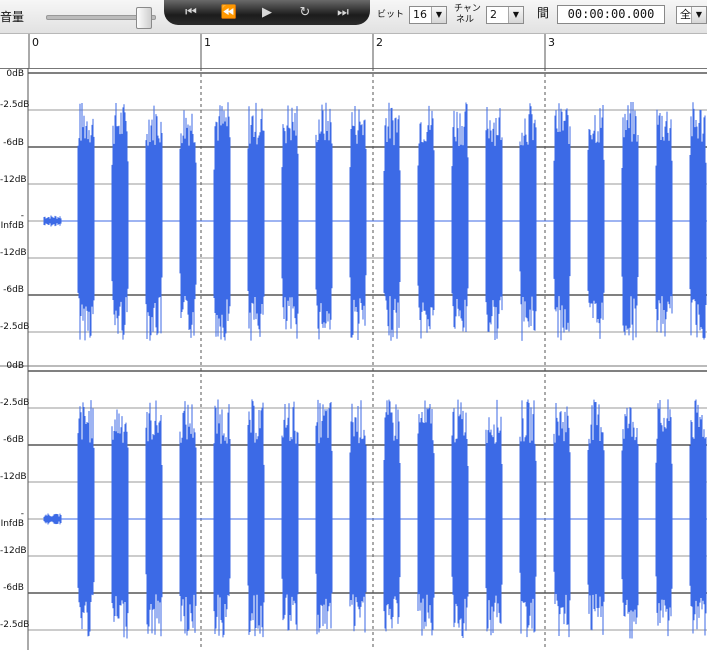 The height and width of the screenshot is (650, 707). I want to click on channel-select: 2 ▼, so click(505, 15).